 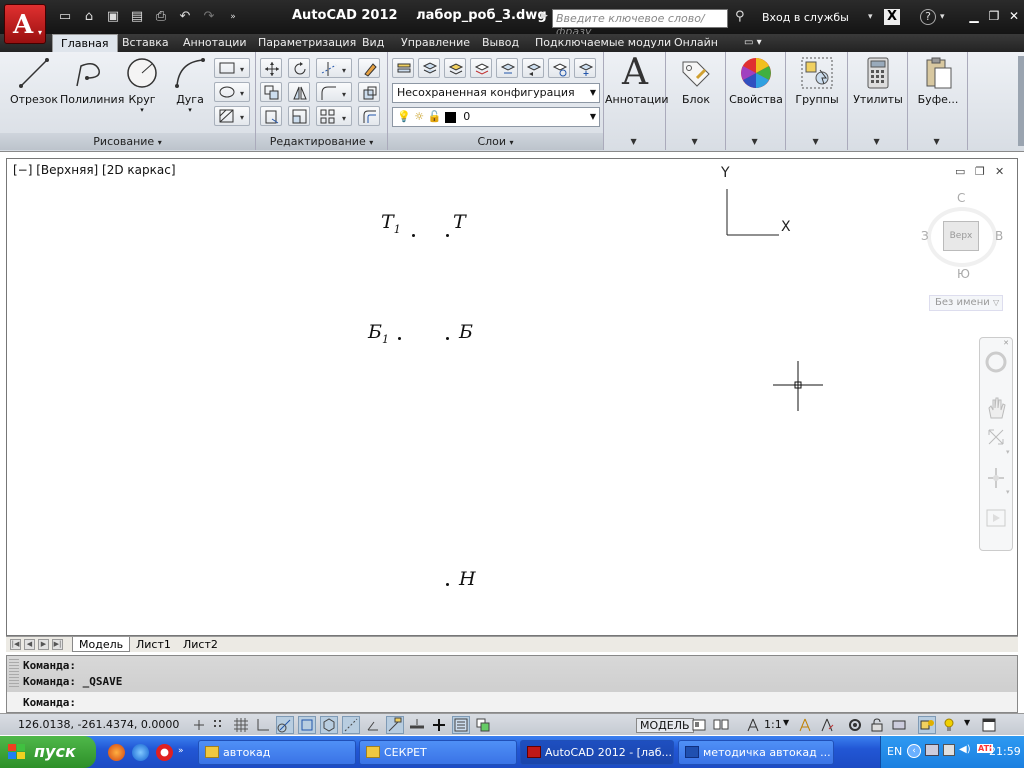 What do you see at coordinates (439, 725) in the screenshot?
I see `transparency-icon` at bounding box center [439, 725].